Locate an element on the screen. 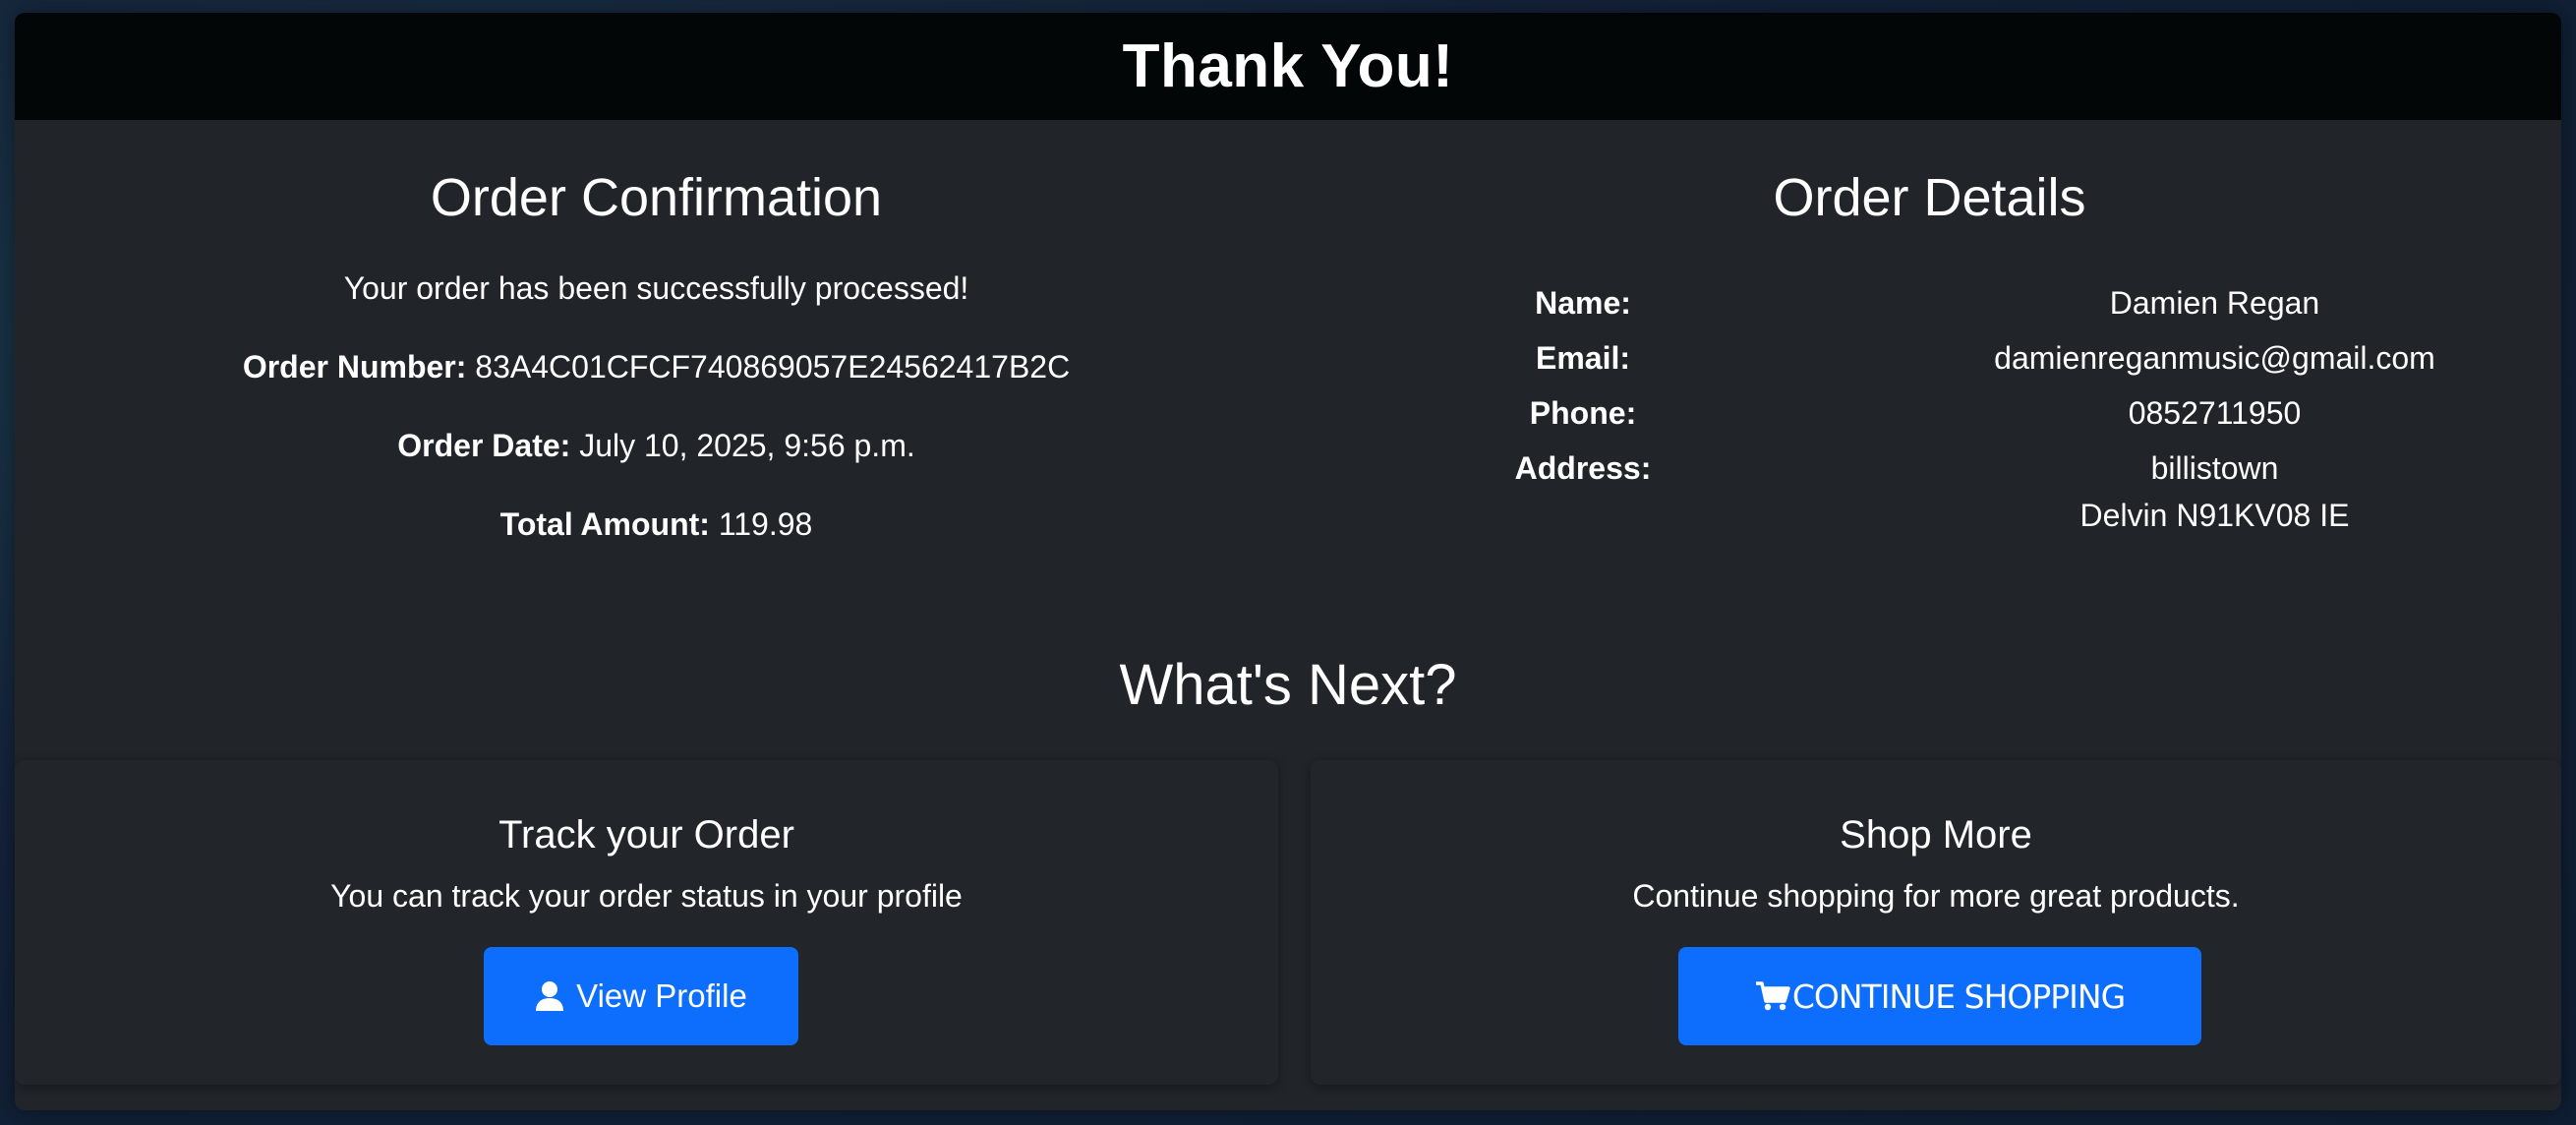 The width and height of the screenshot is (2576, 1125). view-profile-button: View Profile is located at coordinates (641, 996).